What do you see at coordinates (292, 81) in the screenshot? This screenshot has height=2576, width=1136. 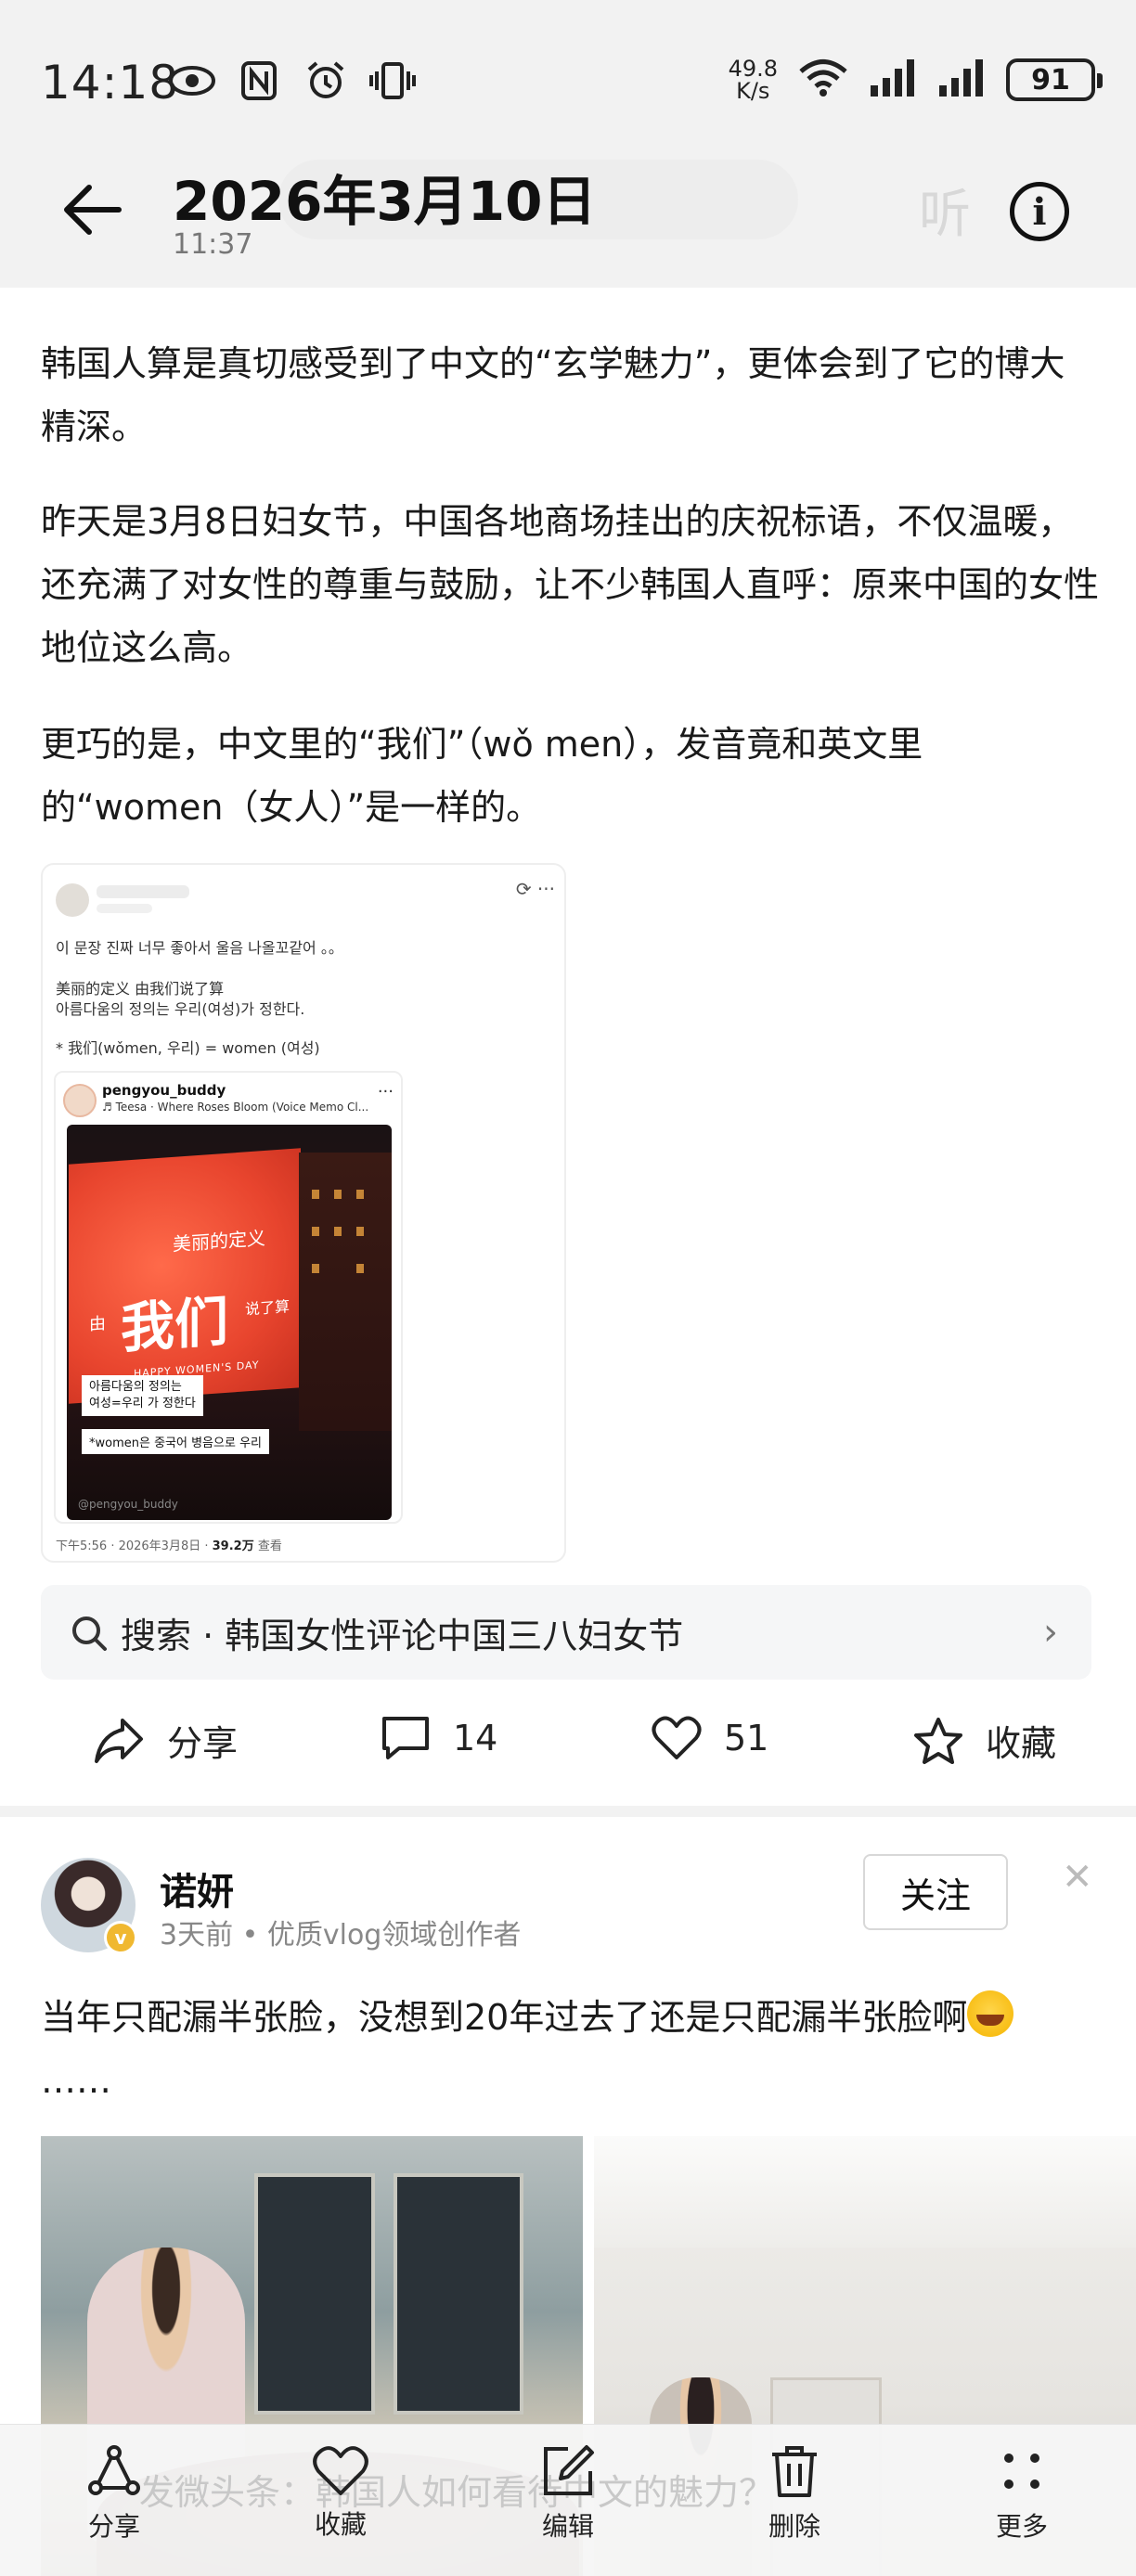 I see `status-icons-left` at bounding box center [292, 81].